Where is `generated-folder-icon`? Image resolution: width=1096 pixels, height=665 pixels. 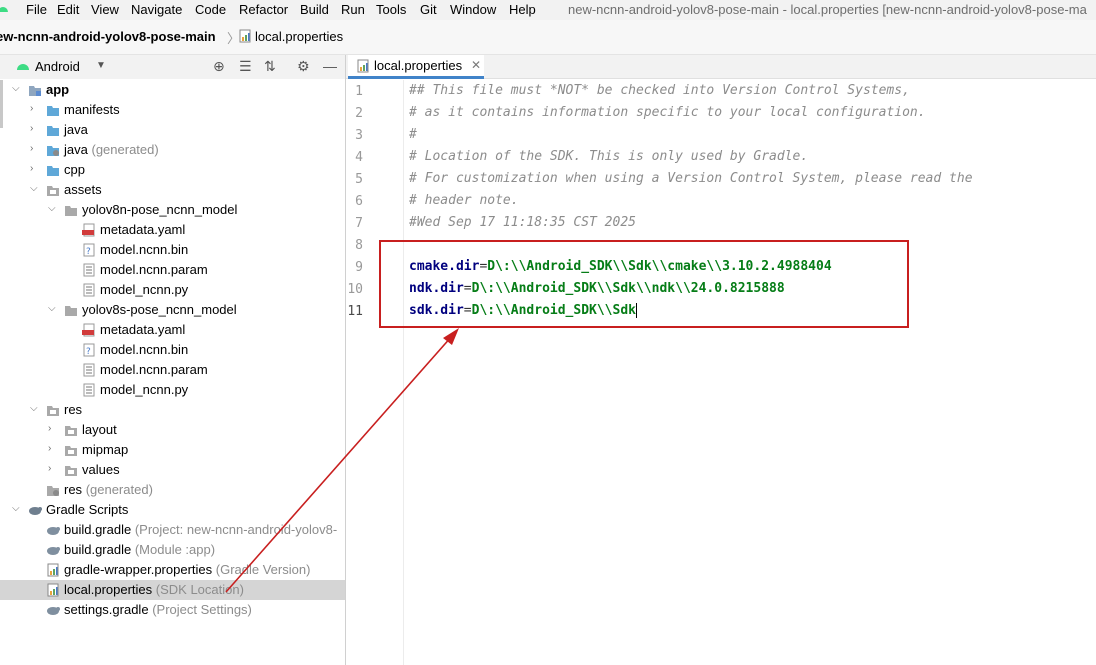 generated-folder-icon is located at coordinates (53, 151).